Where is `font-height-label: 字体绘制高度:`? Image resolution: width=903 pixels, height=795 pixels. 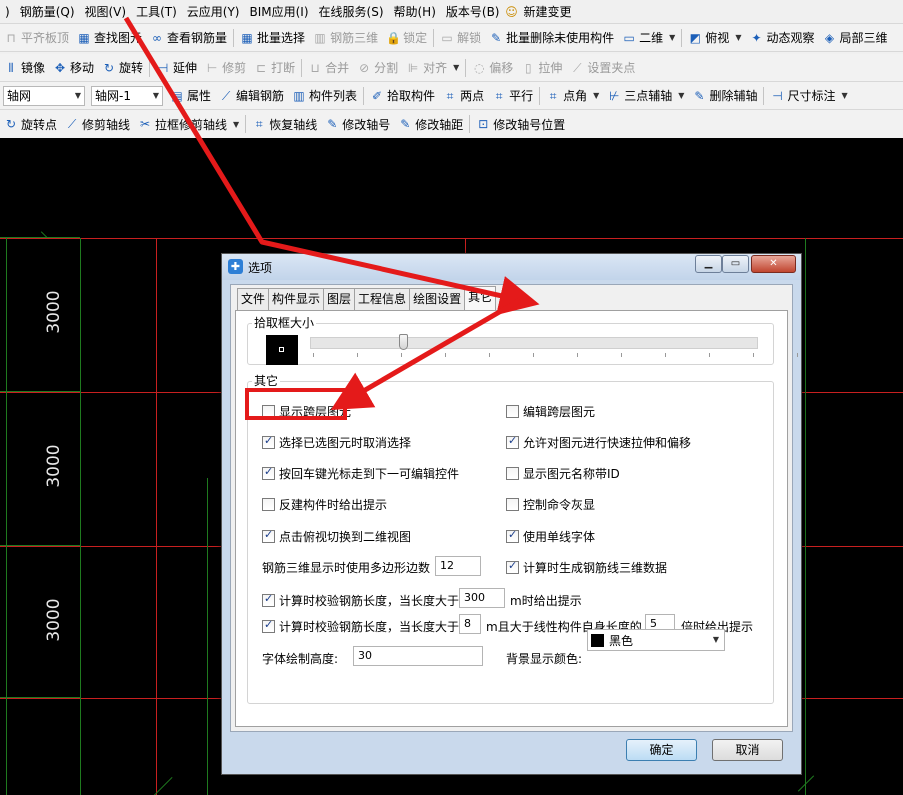 font-height-label: 字体绘制高度: is located at coordinates (300, 659).